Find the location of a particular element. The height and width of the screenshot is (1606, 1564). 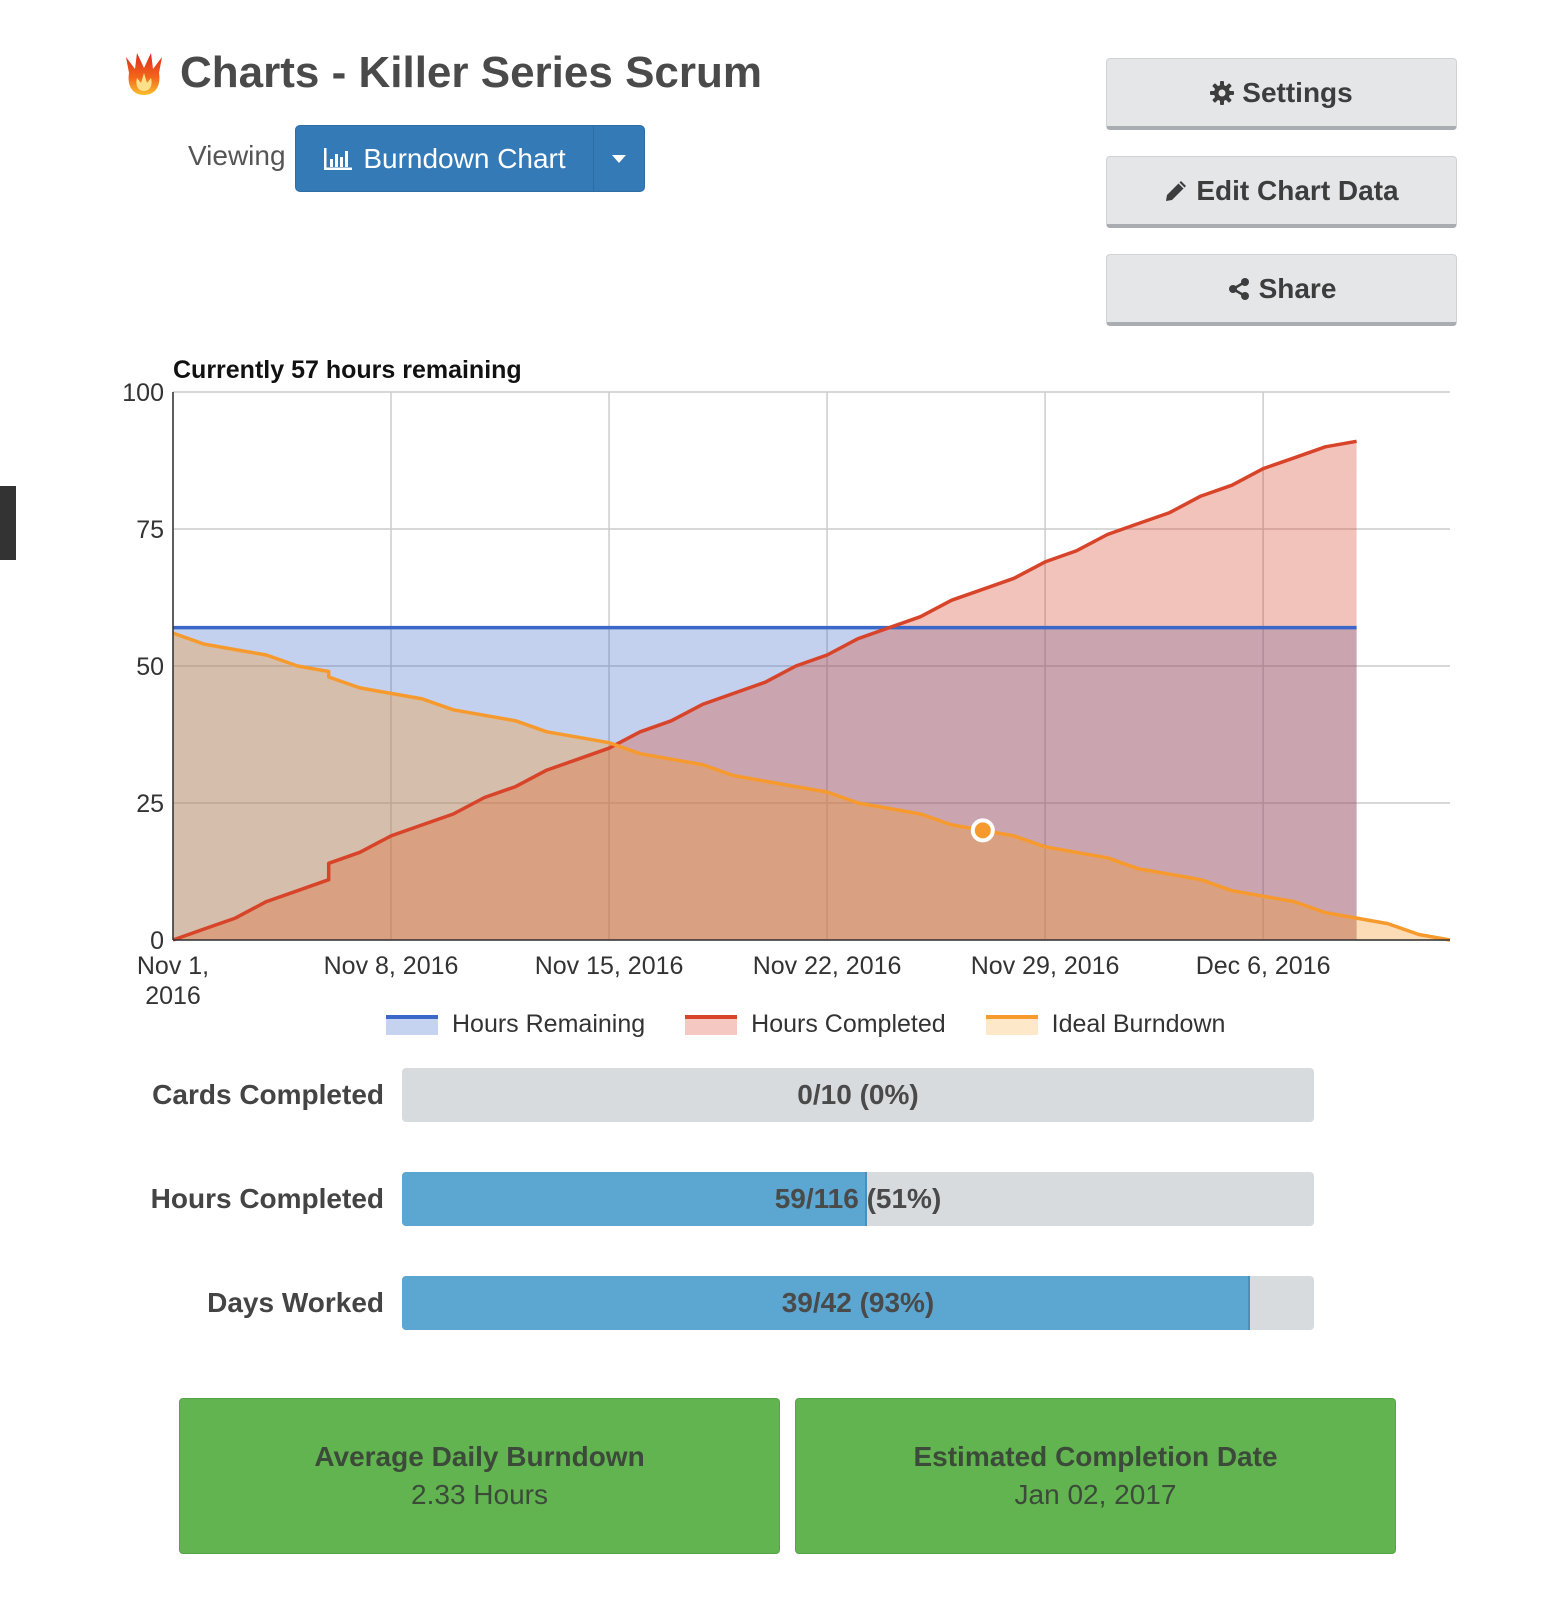

stat-days-worked: Days Worked 39/42 (93%) is located at coordinates (720, 1303).